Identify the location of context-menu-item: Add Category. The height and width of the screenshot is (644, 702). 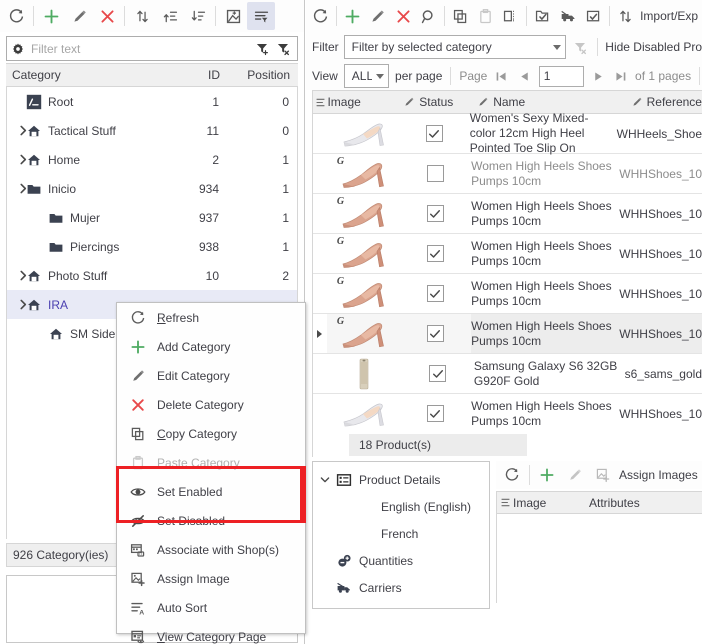
(211, 346).